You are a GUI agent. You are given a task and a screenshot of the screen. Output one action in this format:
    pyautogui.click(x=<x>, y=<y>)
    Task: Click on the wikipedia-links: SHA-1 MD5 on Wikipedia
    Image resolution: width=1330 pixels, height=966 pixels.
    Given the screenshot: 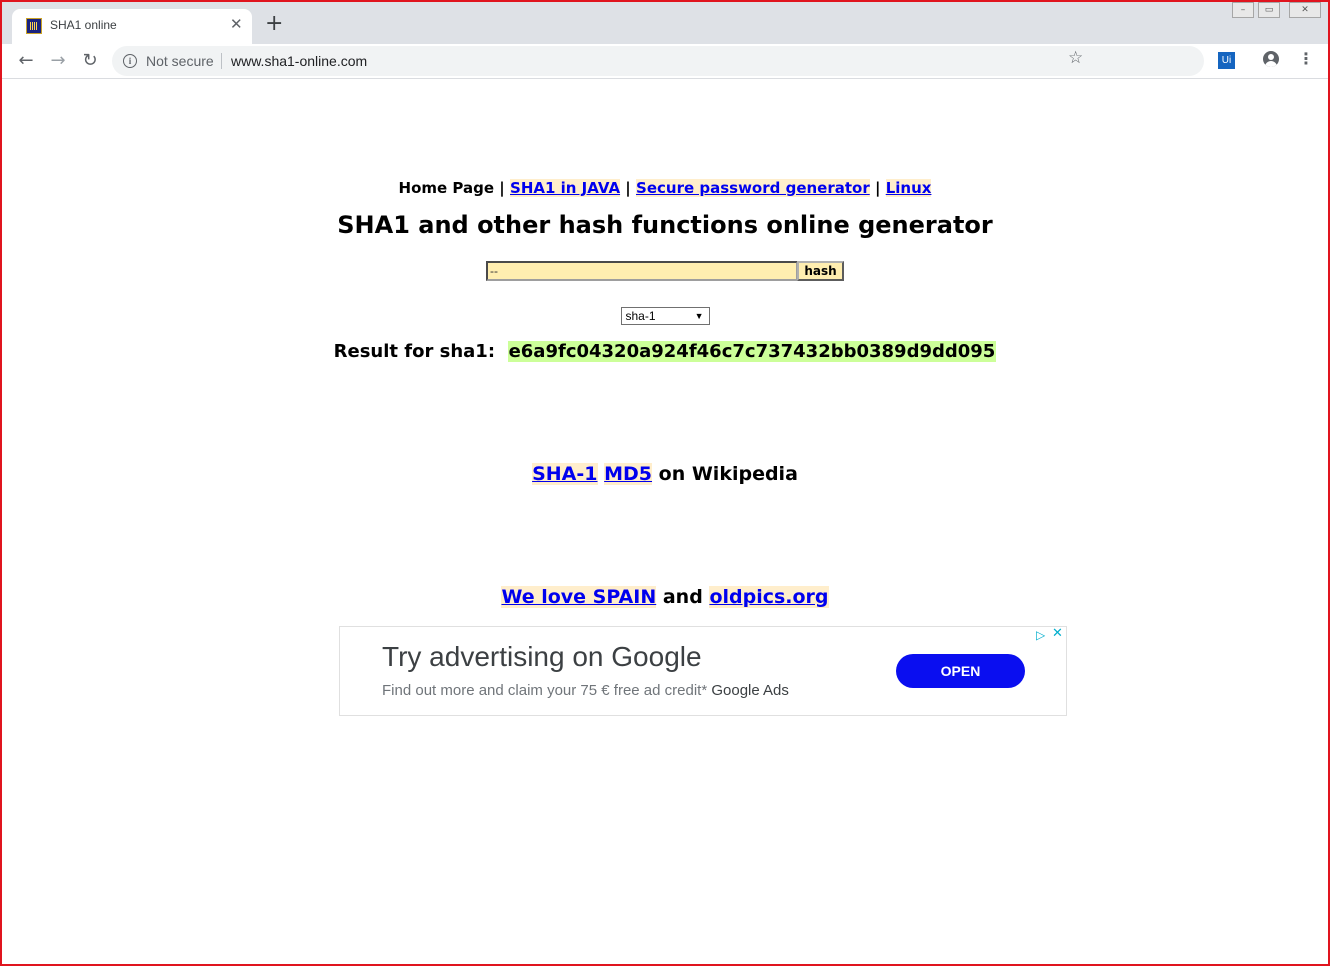 What is the action you would take?
    pyautogui.click(x=665, y=474)
    